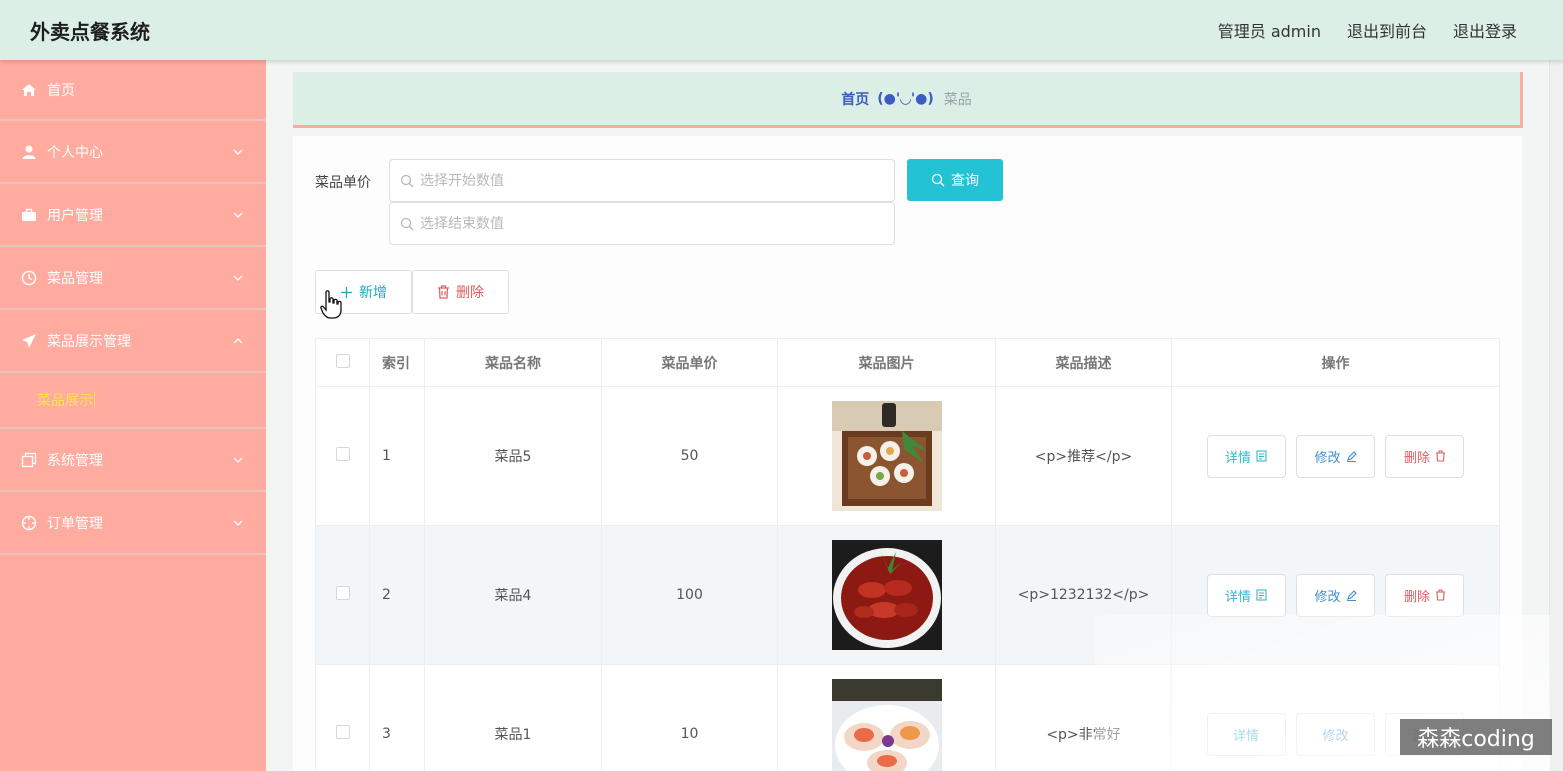 Image resolution: width=1563 pixels, height=771 pixels. Describe the element at coordinates (90, 32) in the screenshot. I see `app-title: 外卖点餐系统` at that location.